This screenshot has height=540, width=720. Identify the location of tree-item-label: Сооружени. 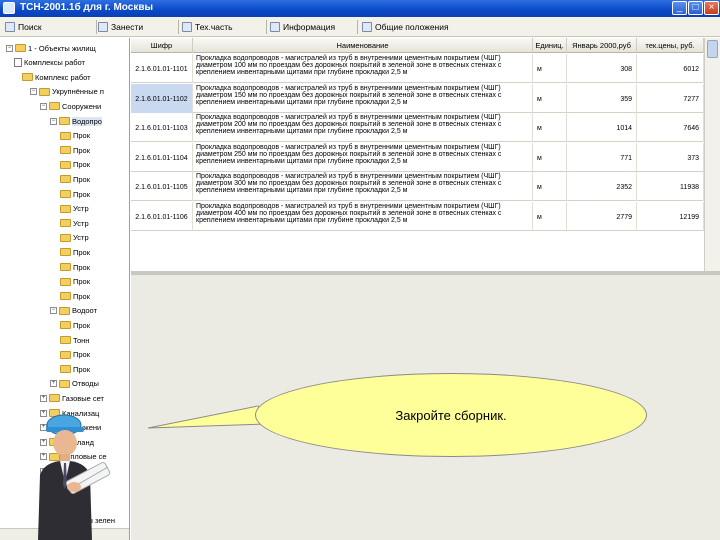
(82, 106).